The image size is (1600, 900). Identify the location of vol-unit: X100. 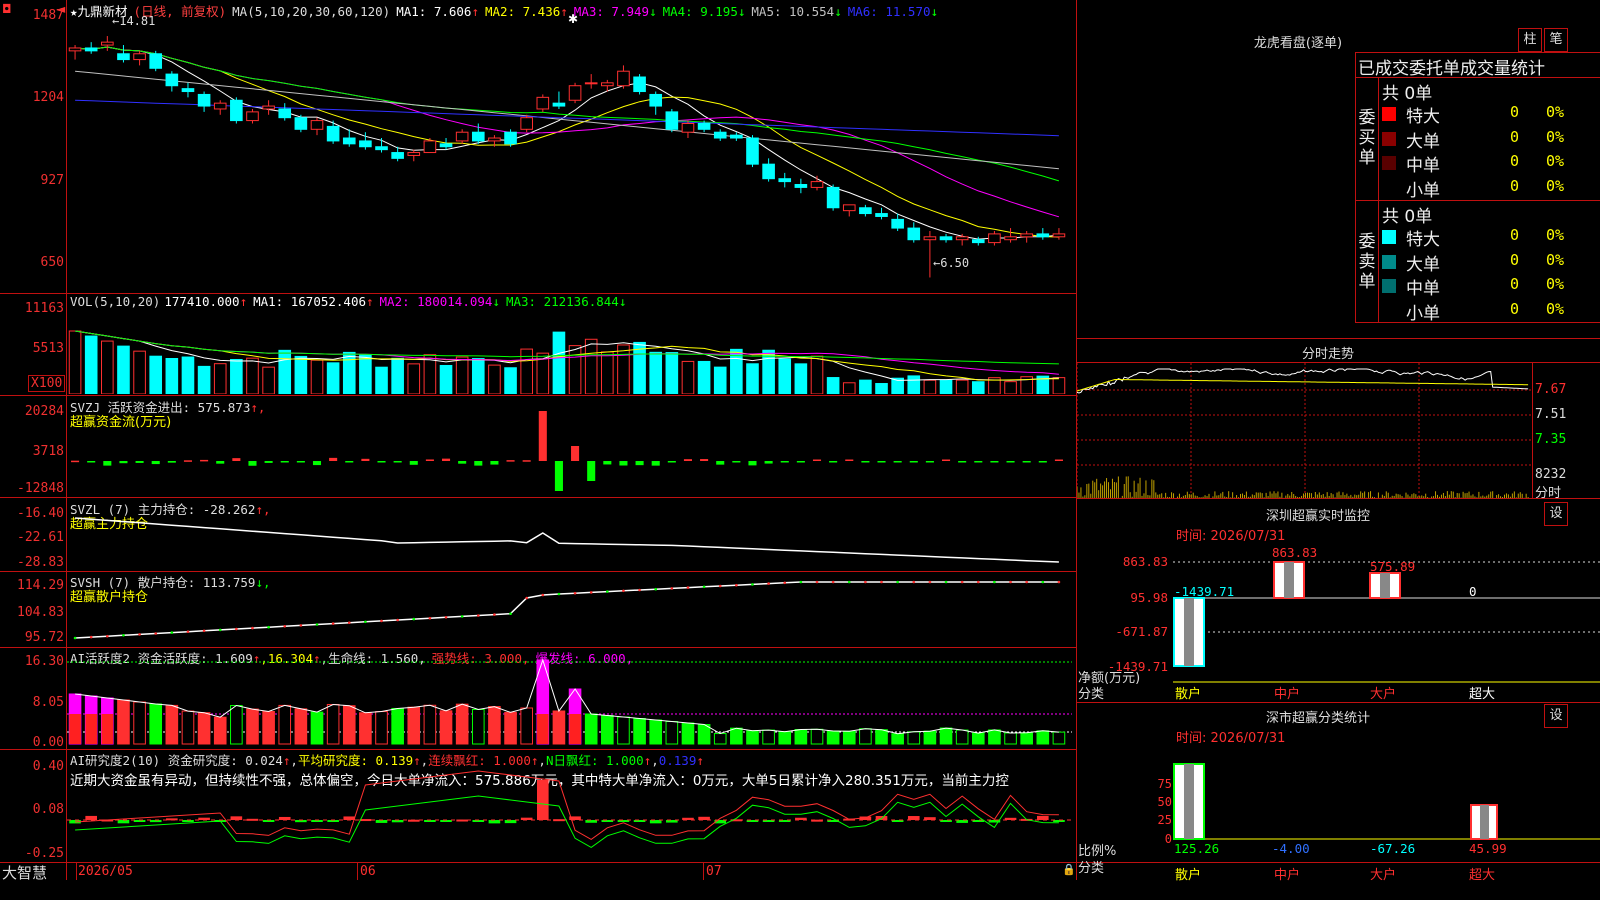
(47, 383).